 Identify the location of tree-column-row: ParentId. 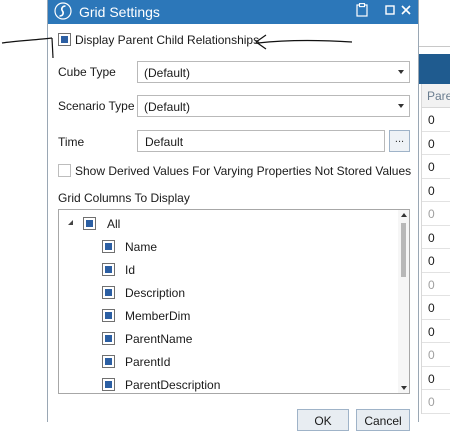
(224, 362).